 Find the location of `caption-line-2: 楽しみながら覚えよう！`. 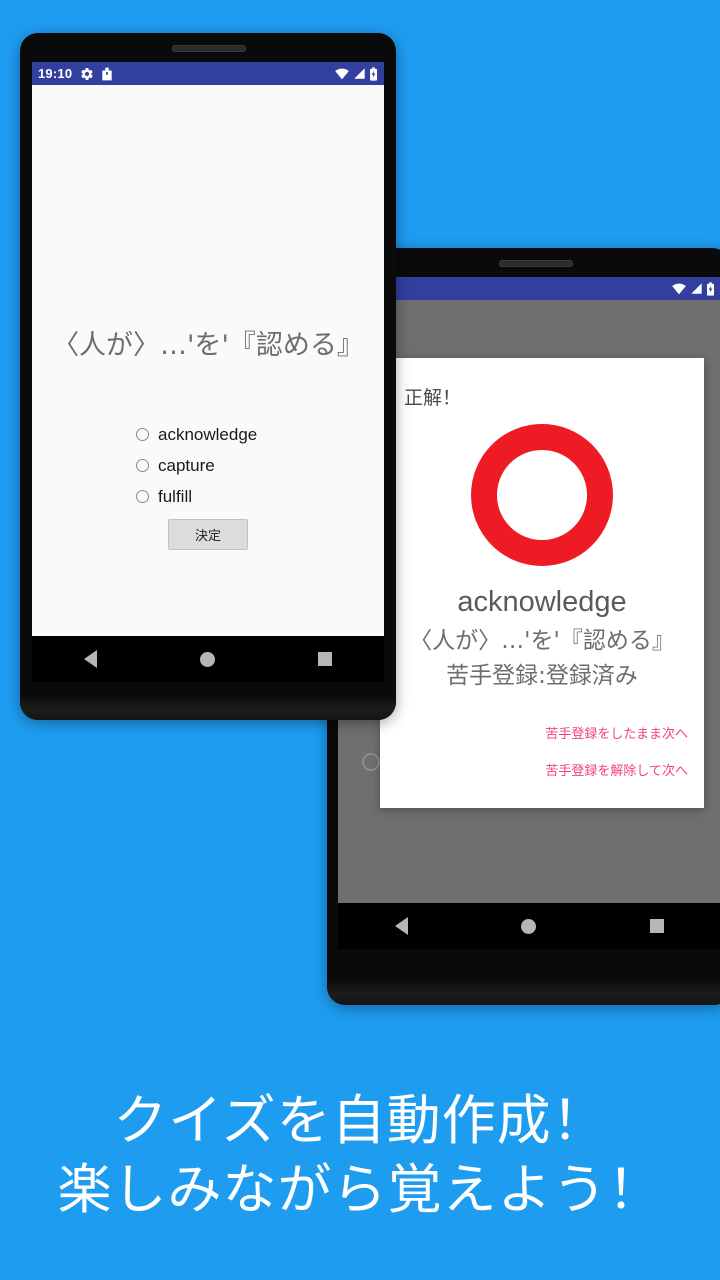

caption-line-2: 楽しみながら覚えよう！ is located at coordinates (360, 1189).